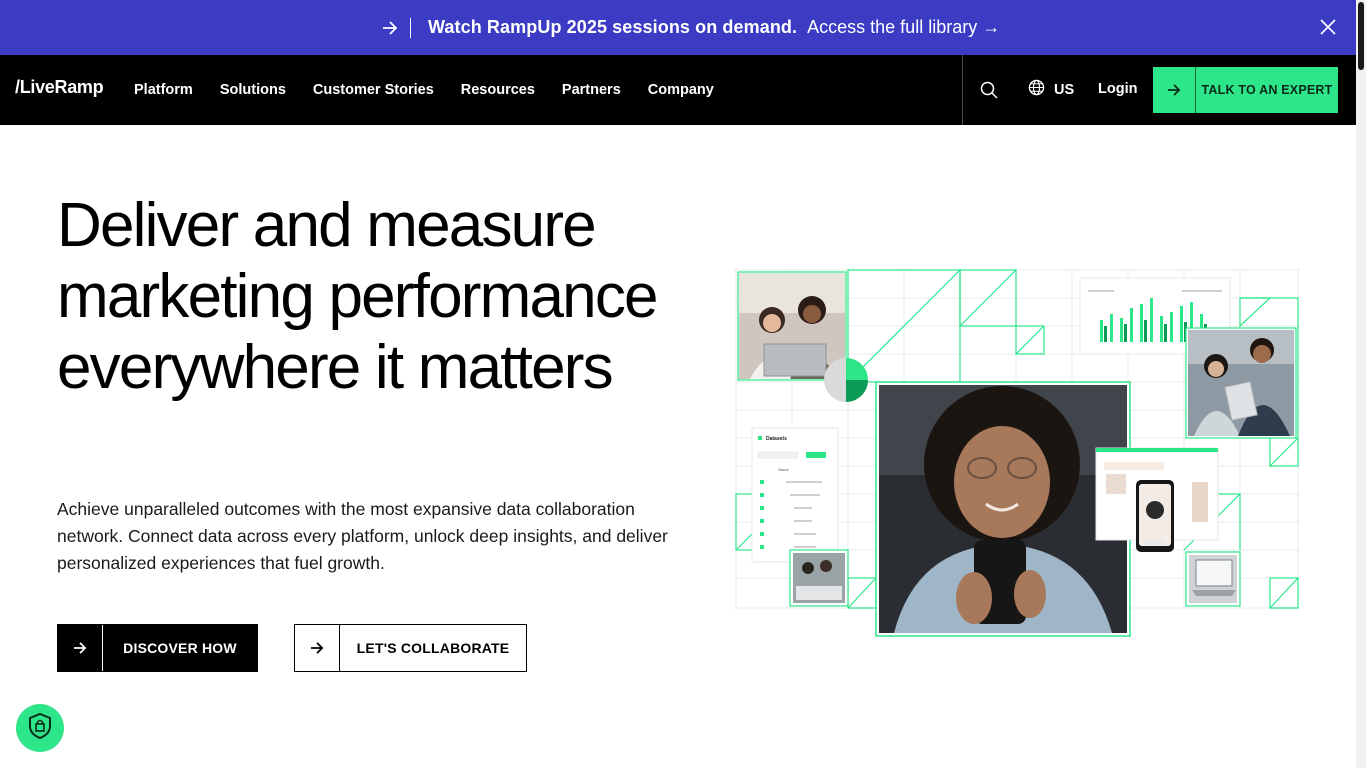 This screenshot has width=1366, height=768. Describe the element at coordinates (1361, 384) in the screenshot. I see `page-scrollbar` at that location.